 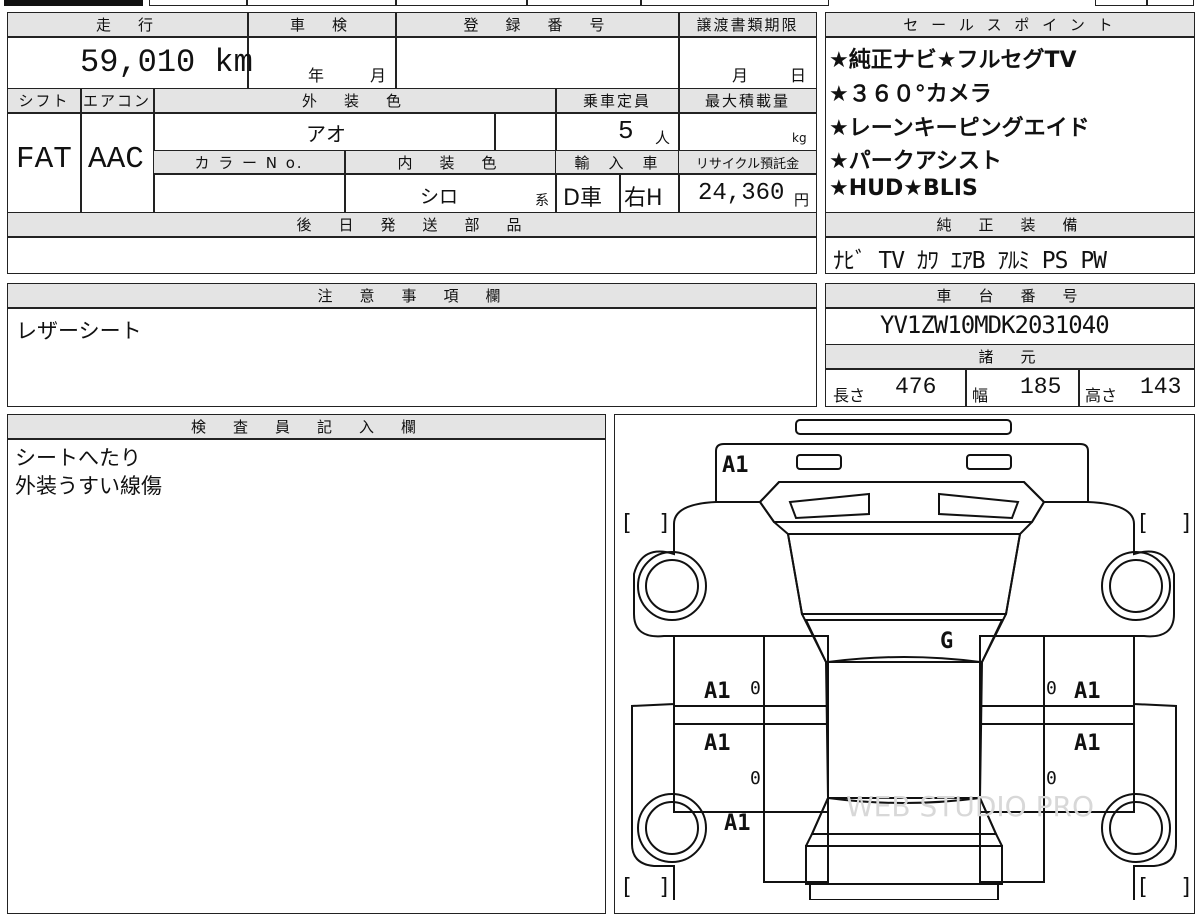 What do you see at coordinates (664, 887) in the screenshot?
I see `left-rear-bracket-close: ]` at bounding box center [664, 887].